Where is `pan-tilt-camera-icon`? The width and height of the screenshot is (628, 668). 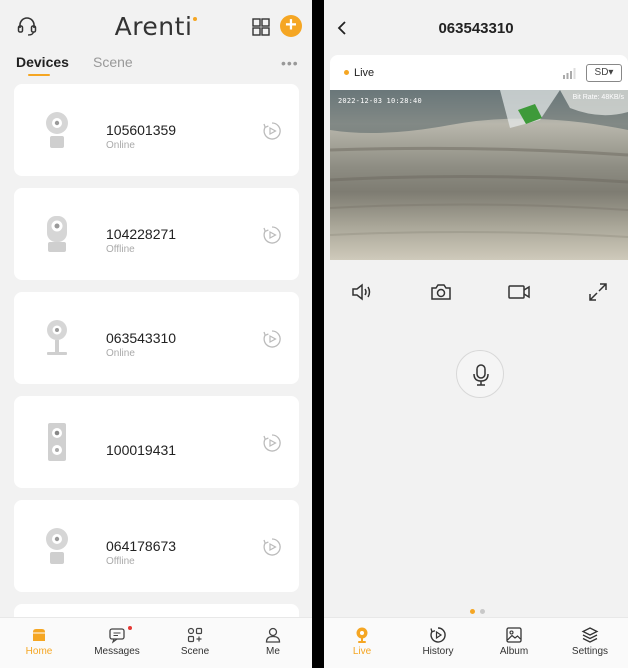 pan-tilt-camera-icon is located at coordinates (57, 234).